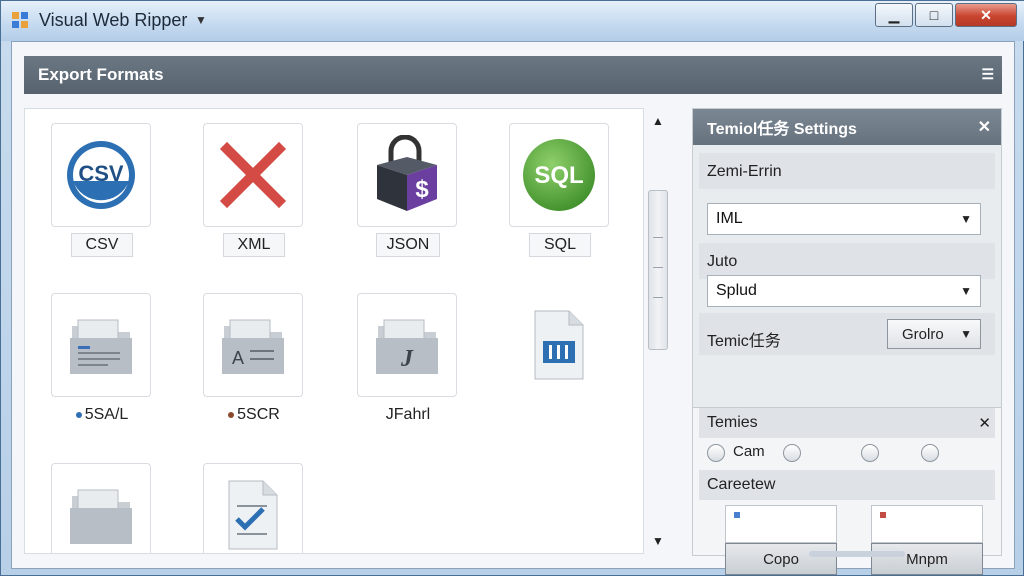 The width and height of the screenshot is (1024, 576). I want to click on map-button: Mnpm, so click(927, 559).